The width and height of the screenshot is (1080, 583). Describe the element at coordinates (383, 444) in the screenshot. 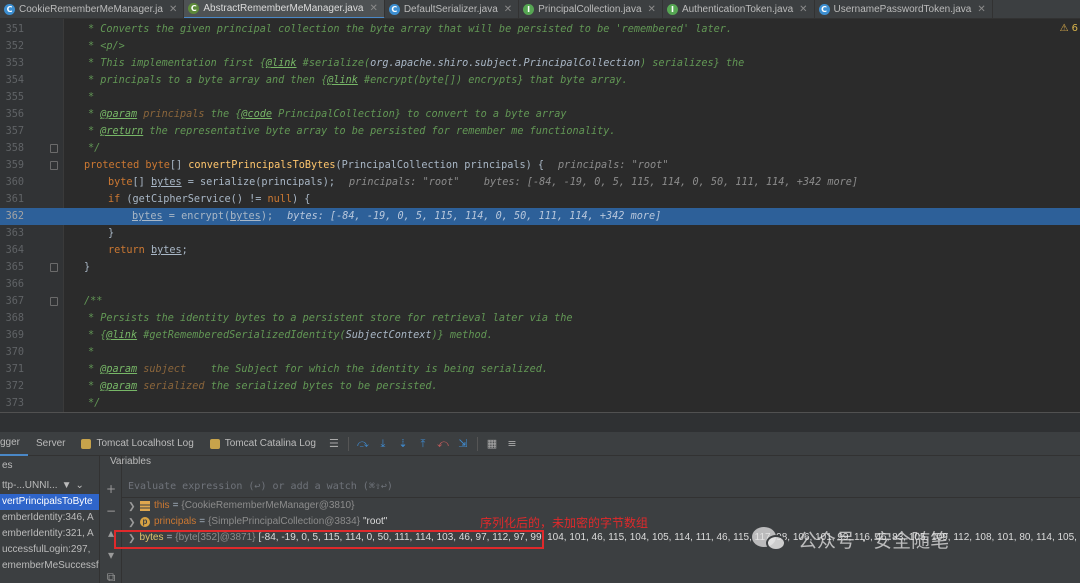

I see `step-into-icon: ⤓` at that location.